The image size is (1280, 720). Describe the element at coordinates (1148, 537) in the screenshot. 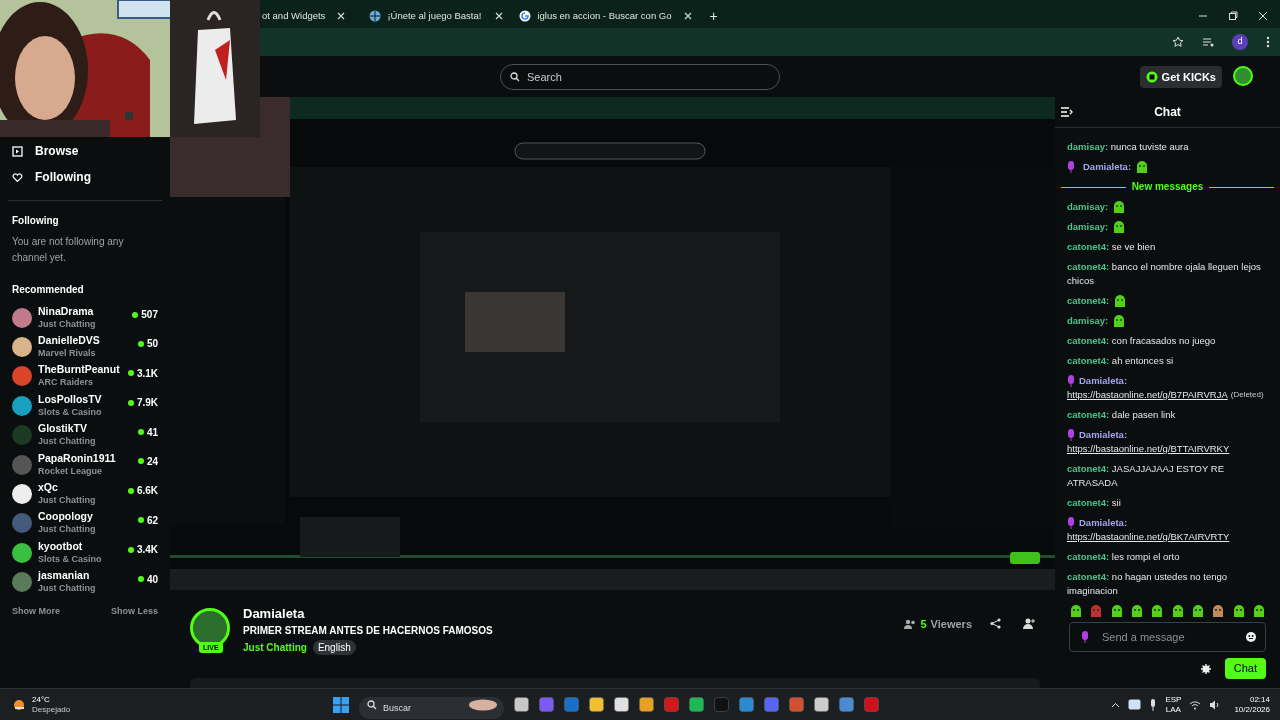

I see `chat-link: https://bastaonline.net/g/BK7AIRVRTY` at that location.